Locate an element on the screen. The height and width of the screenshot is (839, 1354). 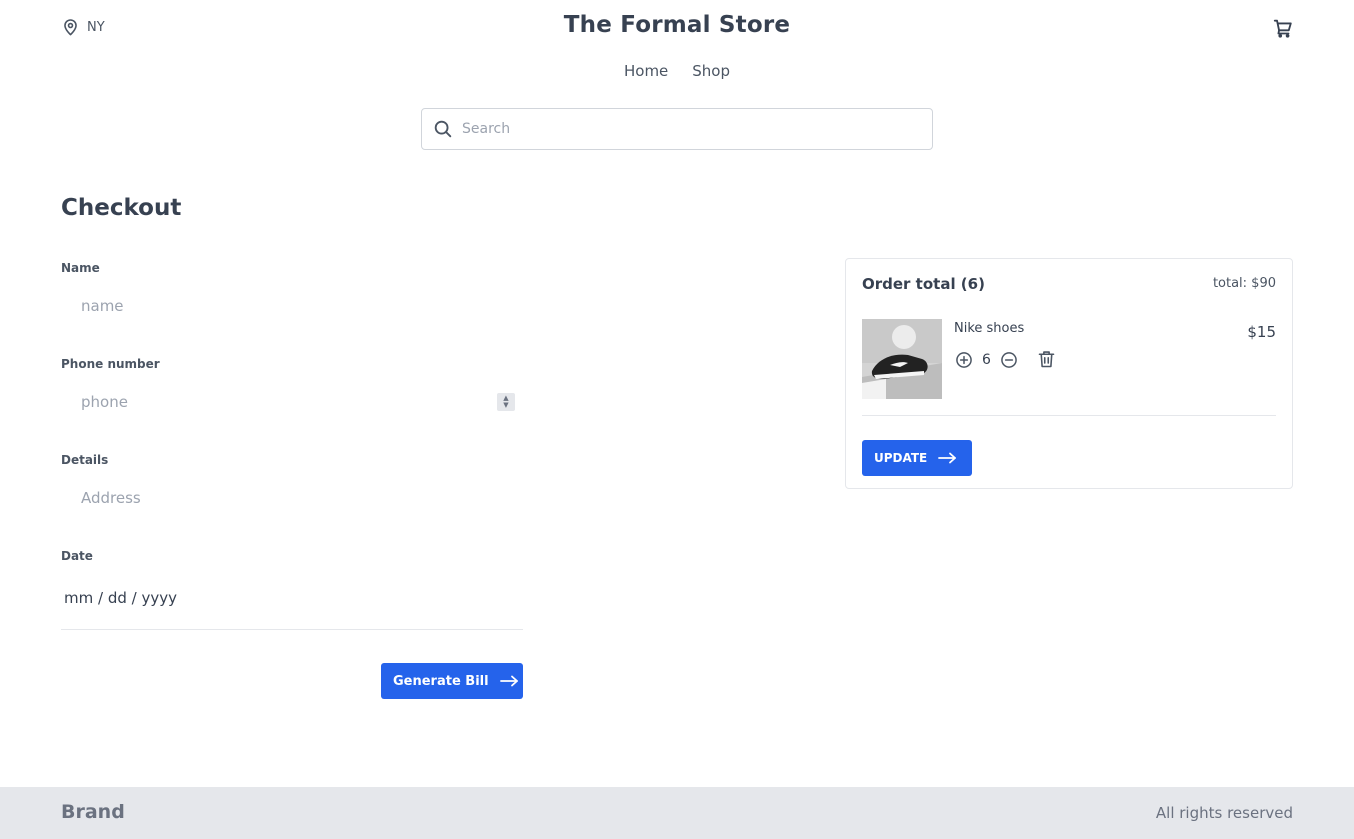
store-title: The Formal Store is located at coordinates (677, 25).